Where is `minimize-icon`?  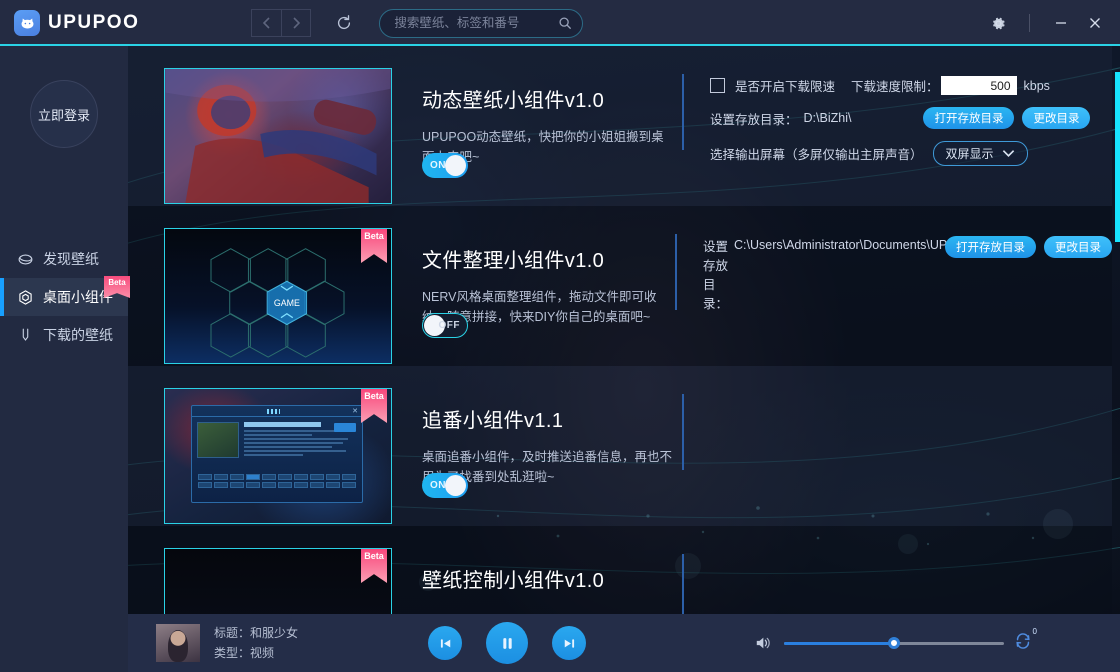 minimize-icon is located at coordinates (1061, 23).